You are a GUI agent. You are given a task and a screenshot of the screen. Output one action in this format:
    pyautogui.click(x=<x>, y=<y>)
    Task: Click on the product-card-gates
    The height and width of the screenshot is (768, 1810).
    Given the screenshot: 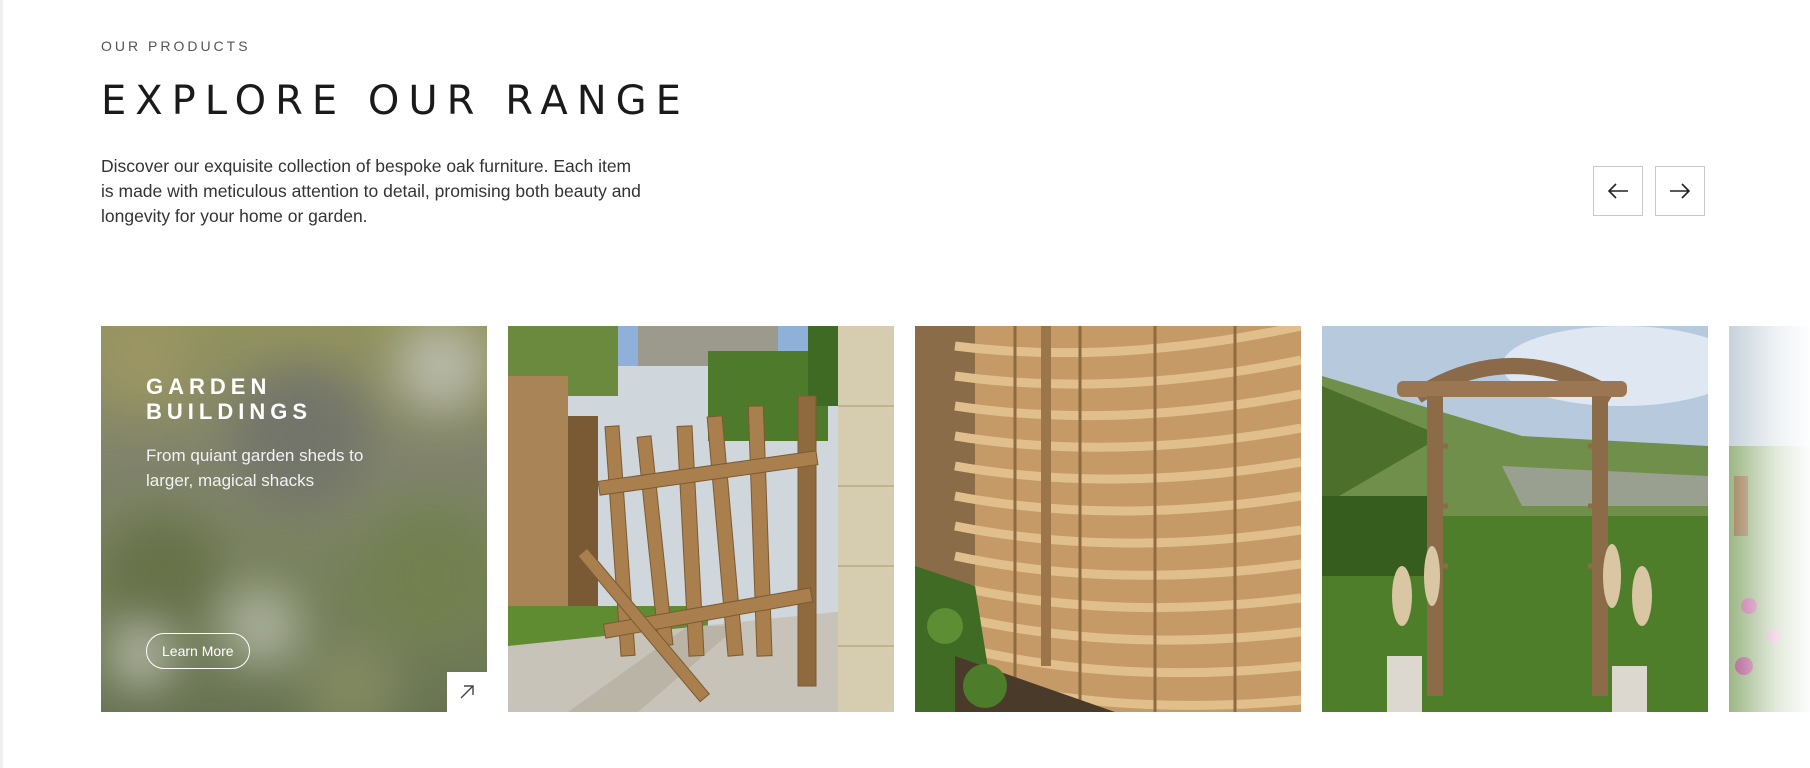 What is the action you would take?
    pyautogui.click(x=701, y=519)
    